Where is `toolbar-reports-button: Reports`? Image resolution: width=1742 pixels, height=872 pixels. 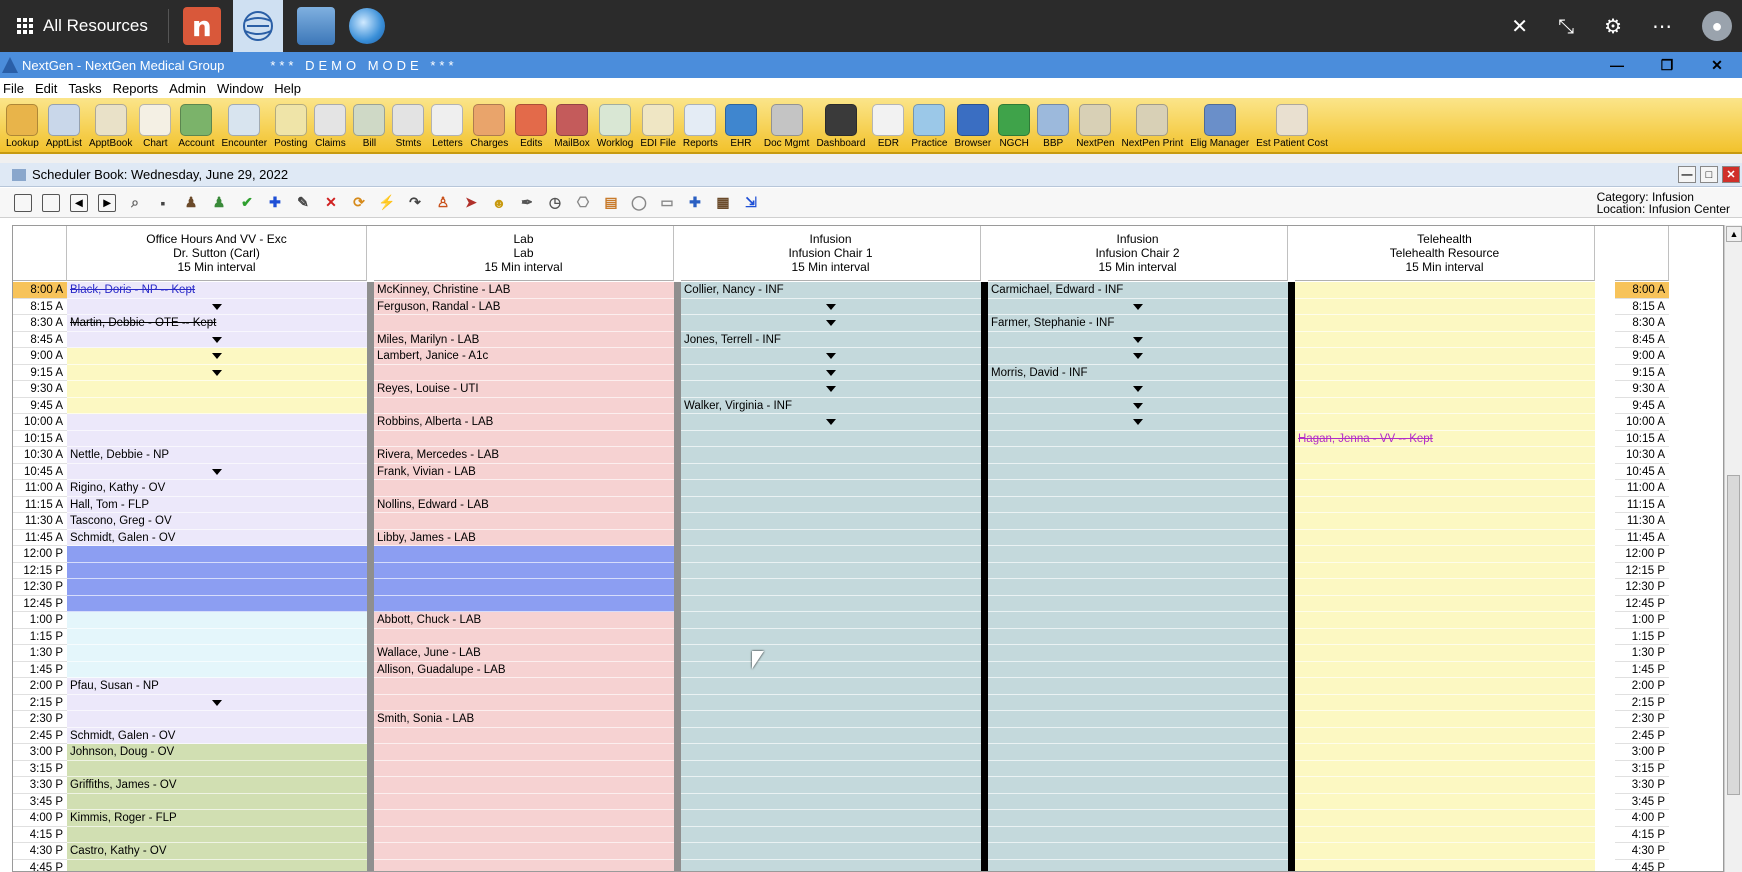
toolbar-reports-button: Reports is located at coordinates (700, 126).